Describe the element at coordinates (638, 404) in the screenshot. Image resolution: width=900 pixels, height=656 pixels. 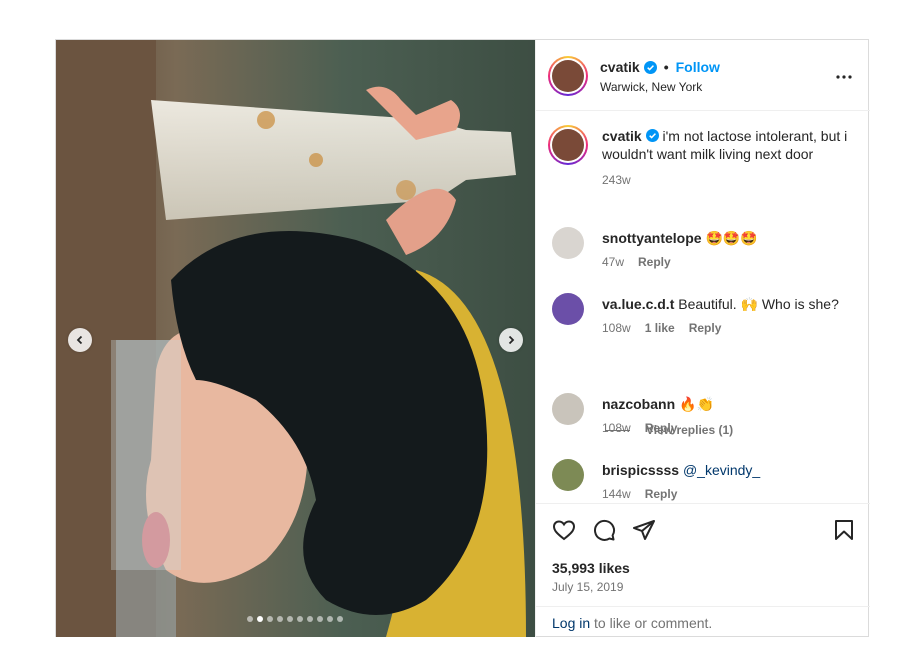
I see `comment-username: nazcobann` at that location.